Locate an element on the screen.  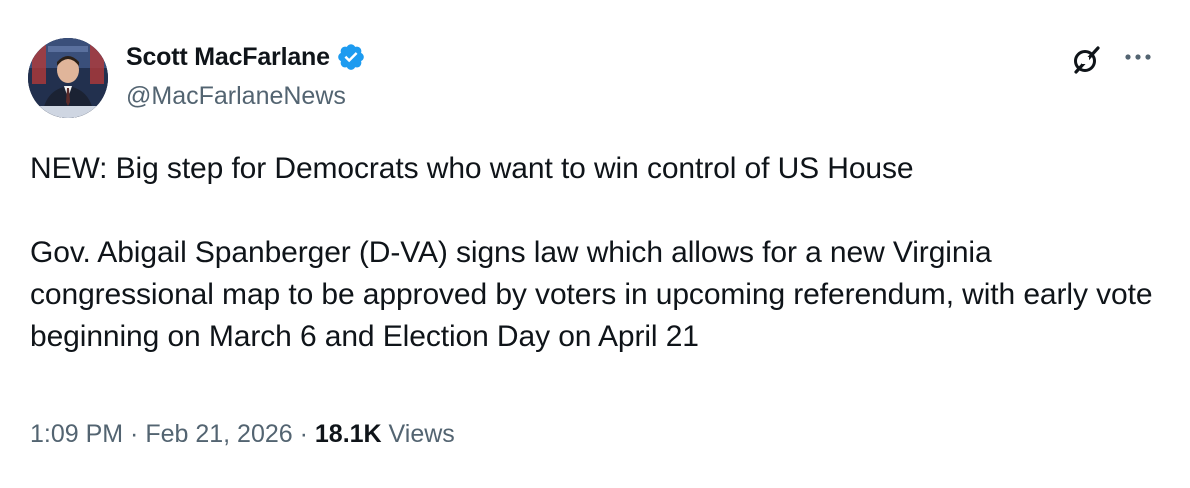
tweet-date: Feb 21, 2026 is located at coordinates (218, 434).